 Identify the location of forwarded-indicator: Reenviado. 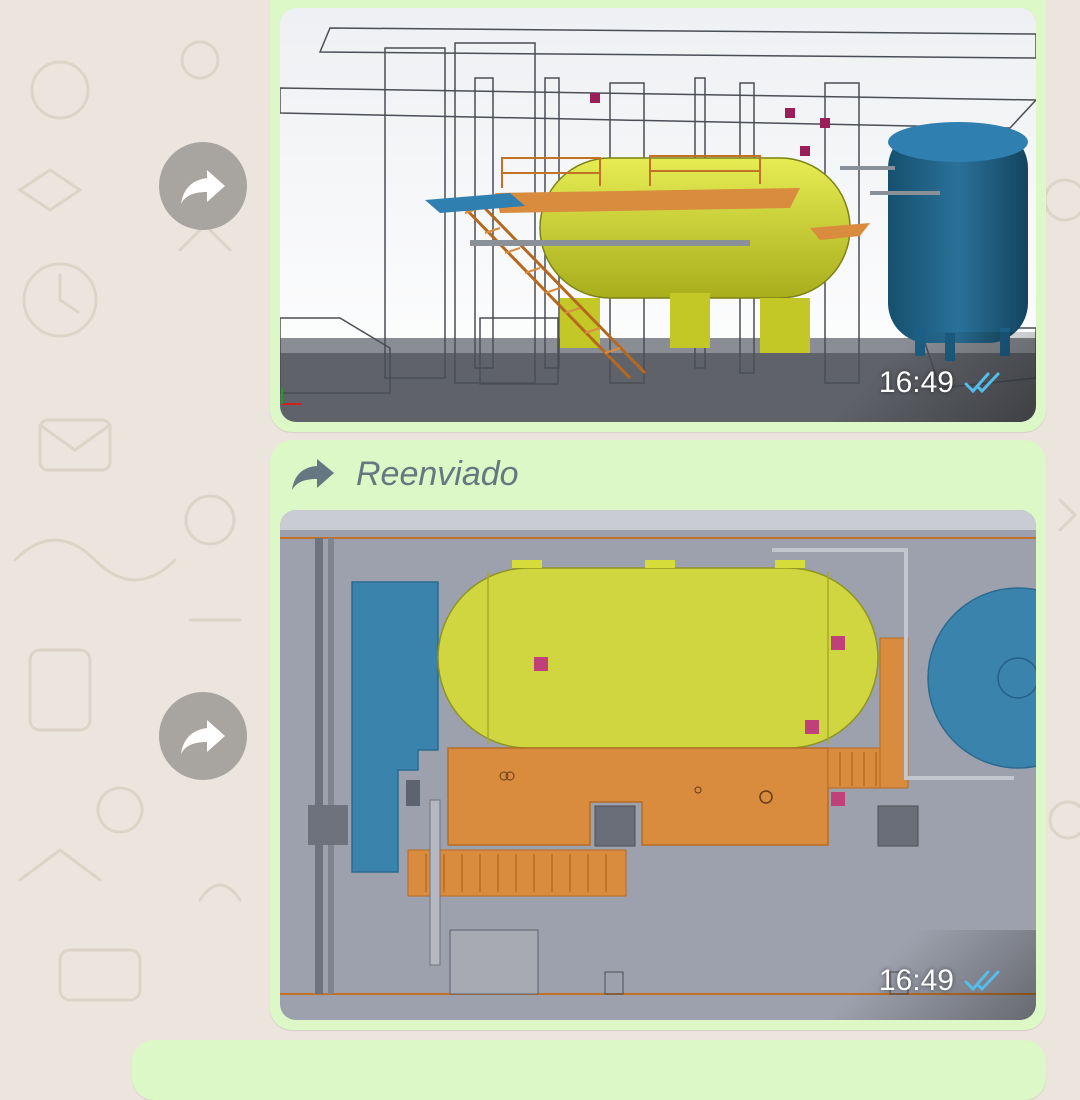
(404, 474).